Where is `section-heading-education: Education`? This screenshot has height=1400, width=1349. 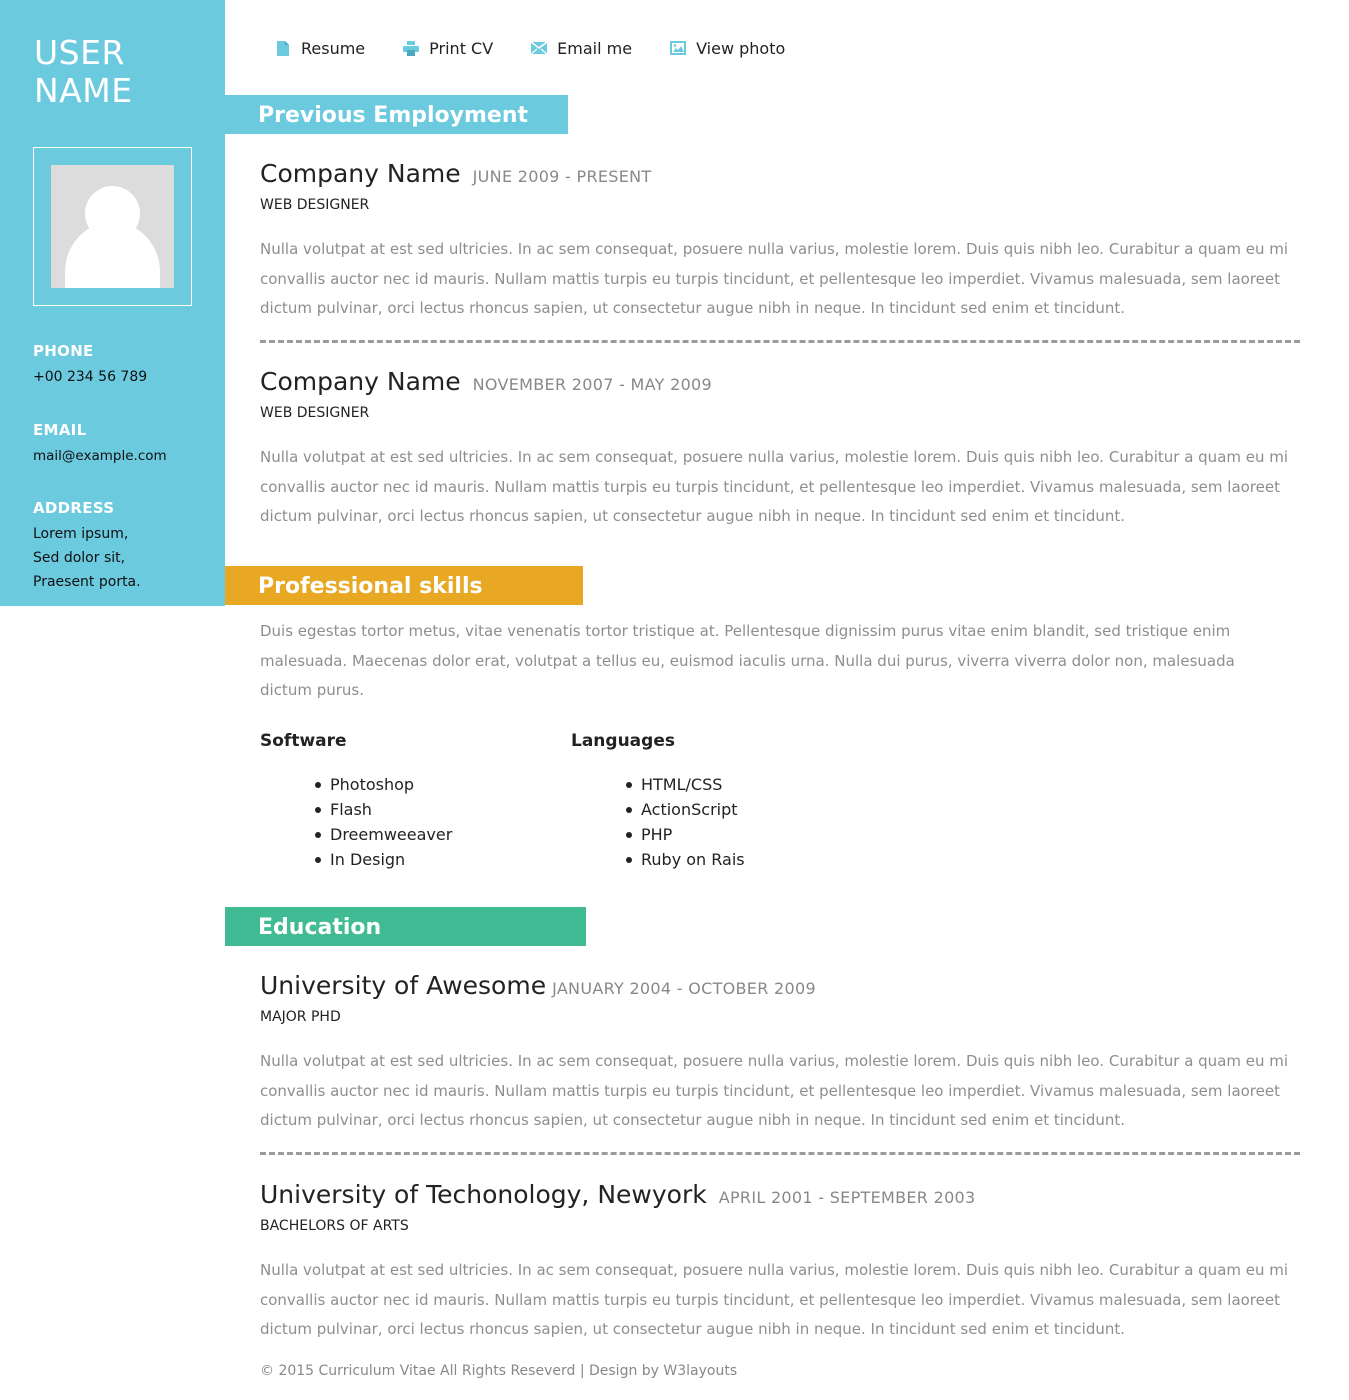
section-heading-education: Education is located at coordinates (405, 926).